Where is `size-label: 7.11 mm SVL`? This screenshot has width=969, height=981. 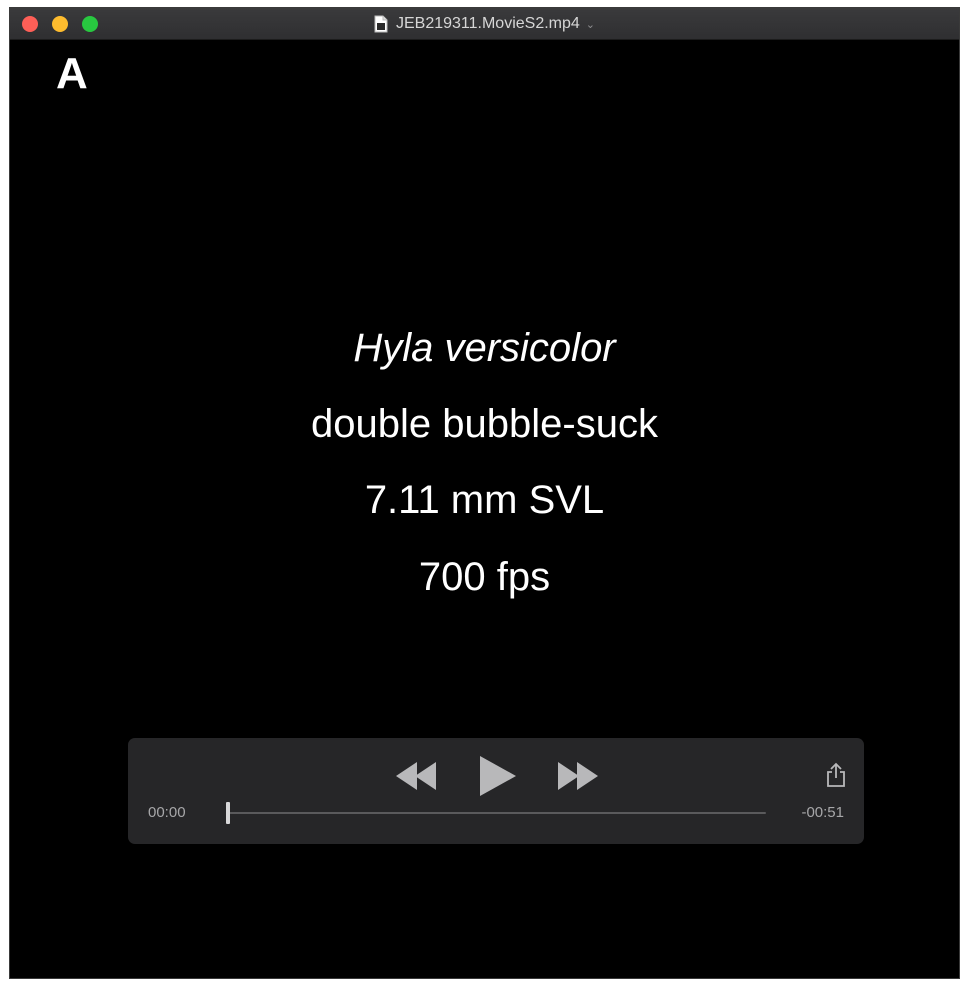
size-label: 7.11 mm SVL is located at coordinates (484, 500).